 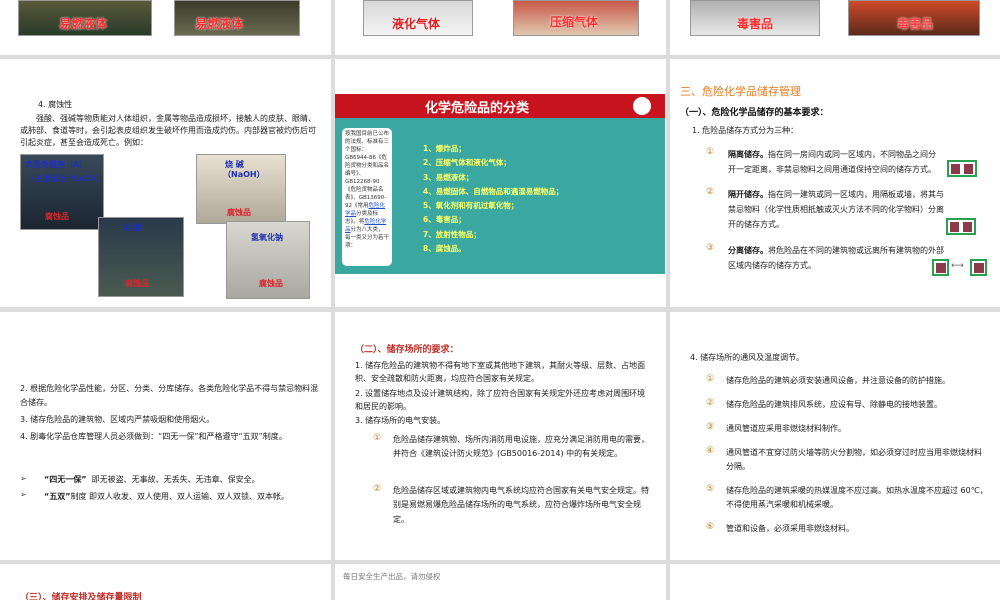 What do you see at coordinates (834, 404) in the screenshot?
I see `vent-item: 储存危险品的建筑排风系统，应设有导、除静电的接地装置。` at bounding box center [834, 404].